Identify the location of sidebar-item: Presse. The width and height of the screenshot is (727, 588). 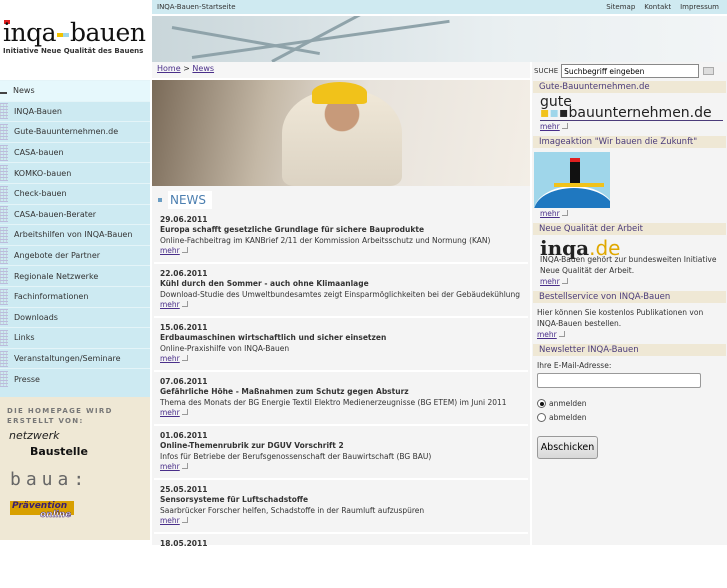
(75, 378).